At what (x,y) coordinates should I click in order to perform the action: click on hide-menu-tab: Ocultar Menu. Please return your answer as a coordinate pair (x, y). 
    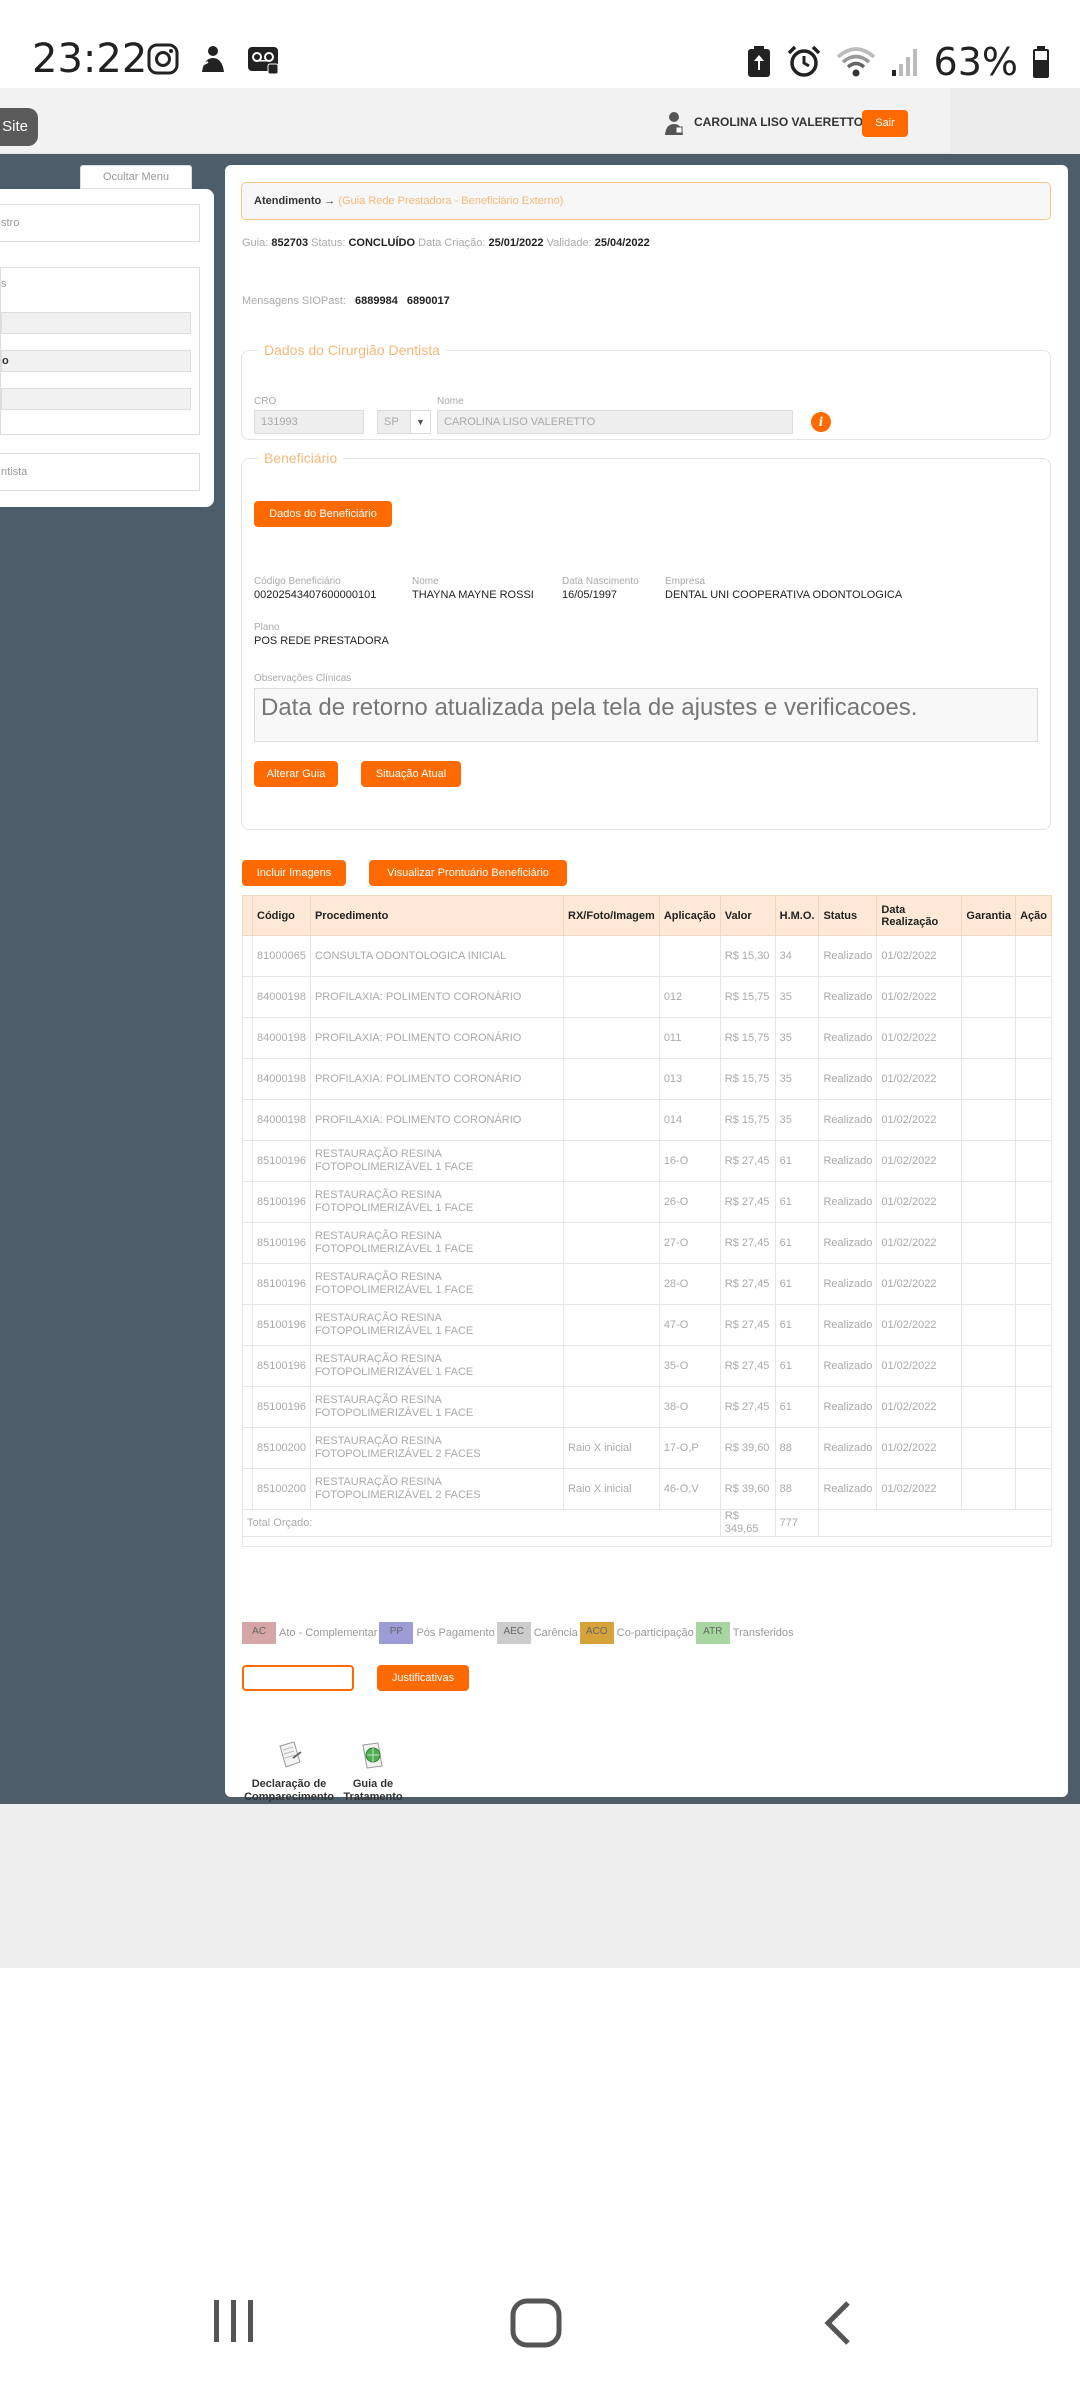
    Looking at the image, I should click on (136, 177).